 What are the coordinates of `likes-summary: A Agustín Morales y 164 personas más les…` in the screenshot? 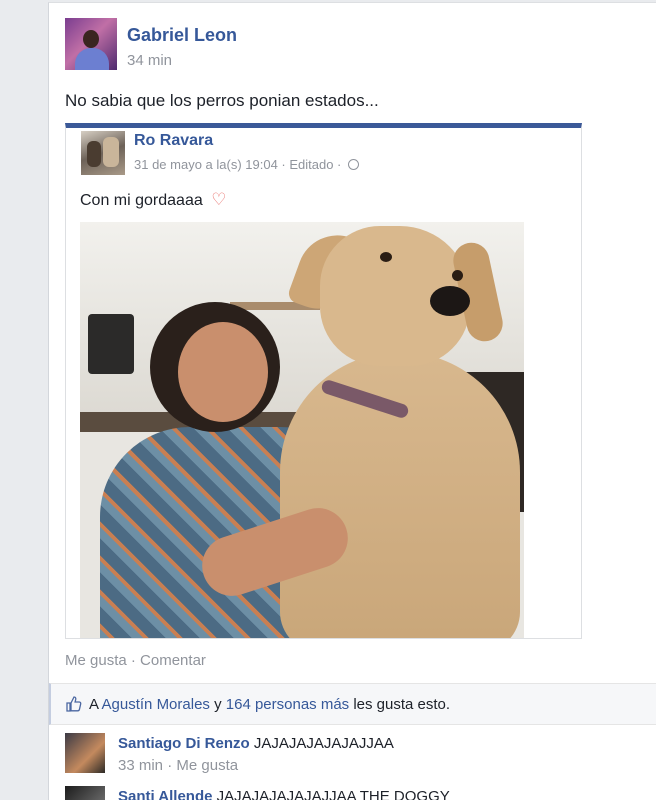 It's located at (352, 704).